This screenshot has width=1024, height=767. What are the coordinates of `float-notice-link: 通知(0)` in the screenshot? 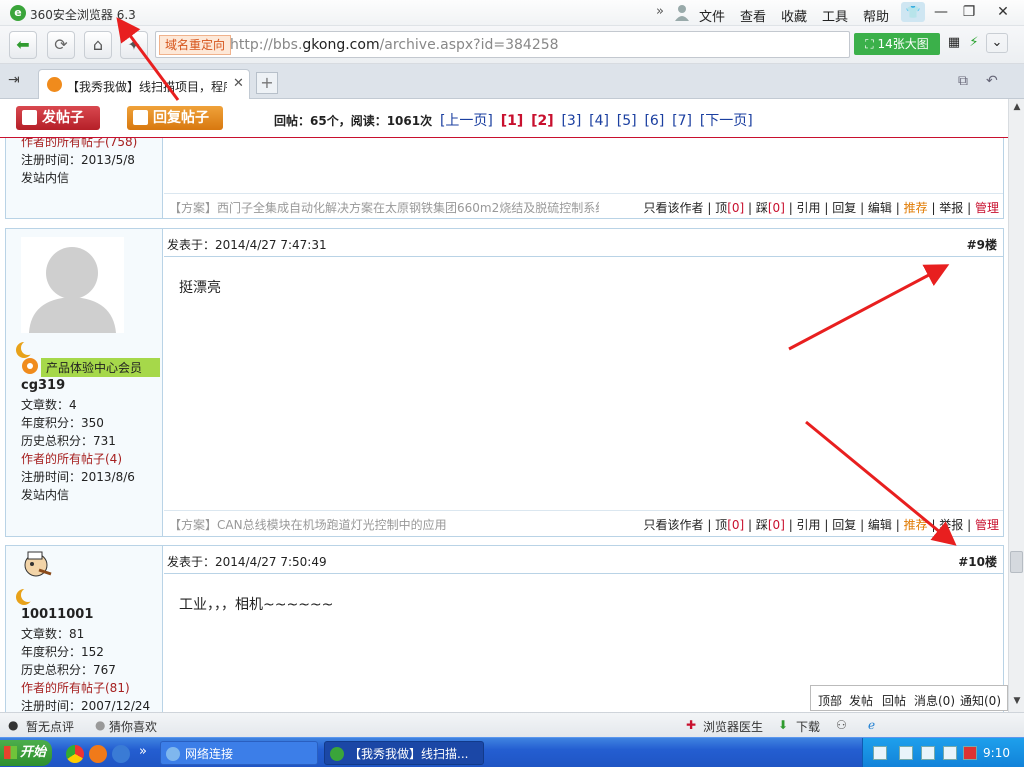 It's located at (980, 700).